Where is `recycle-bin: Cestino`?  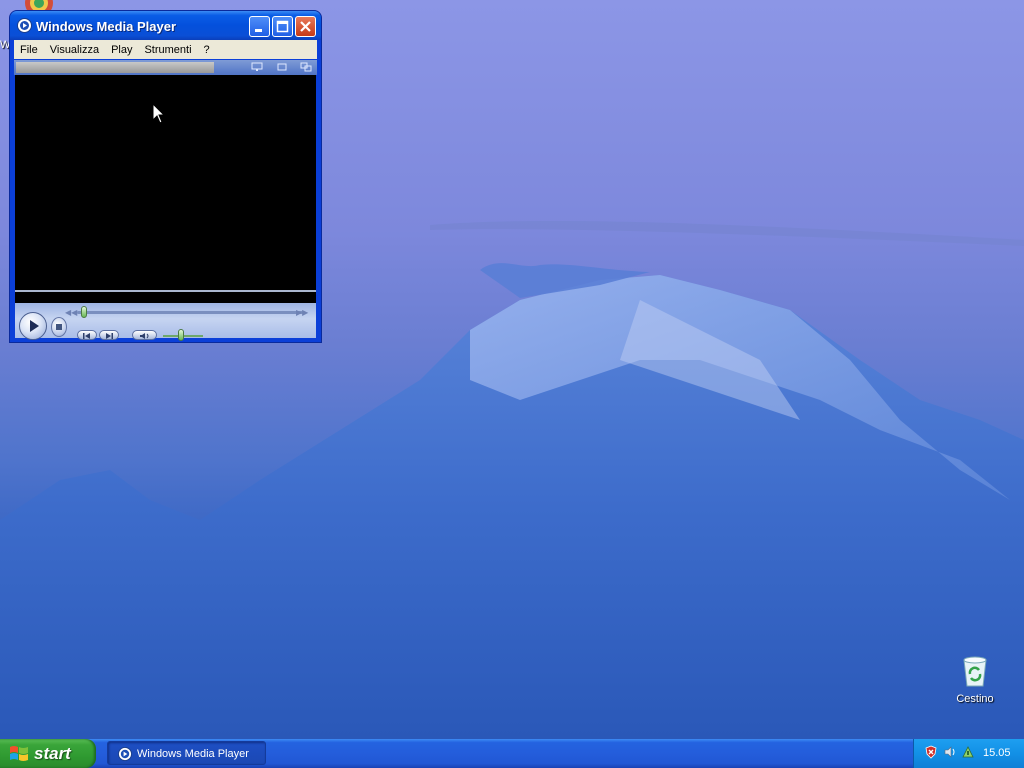 recycle-bin: Cestino is located at coordinates (975, 680).